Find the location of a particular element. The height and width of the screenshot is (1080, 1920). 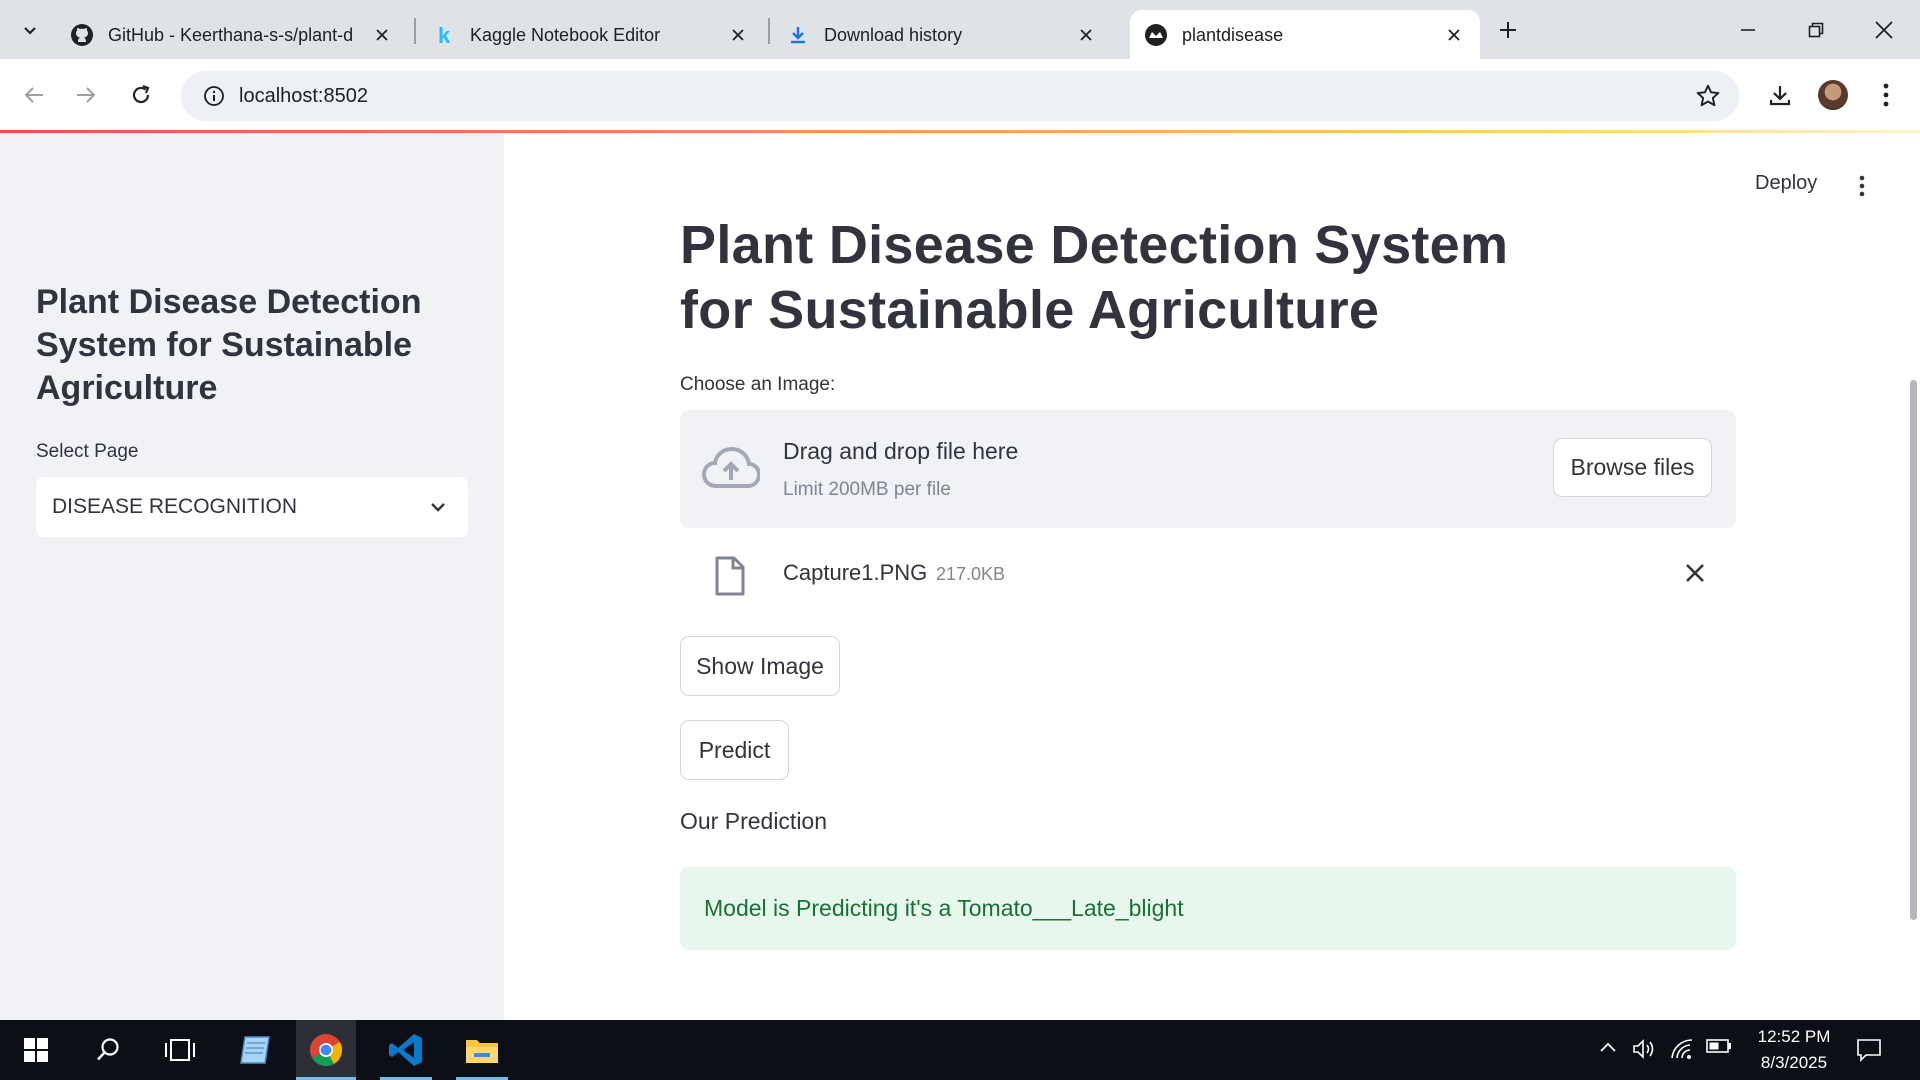

svg-text: k is located at coordinates (444, 35).